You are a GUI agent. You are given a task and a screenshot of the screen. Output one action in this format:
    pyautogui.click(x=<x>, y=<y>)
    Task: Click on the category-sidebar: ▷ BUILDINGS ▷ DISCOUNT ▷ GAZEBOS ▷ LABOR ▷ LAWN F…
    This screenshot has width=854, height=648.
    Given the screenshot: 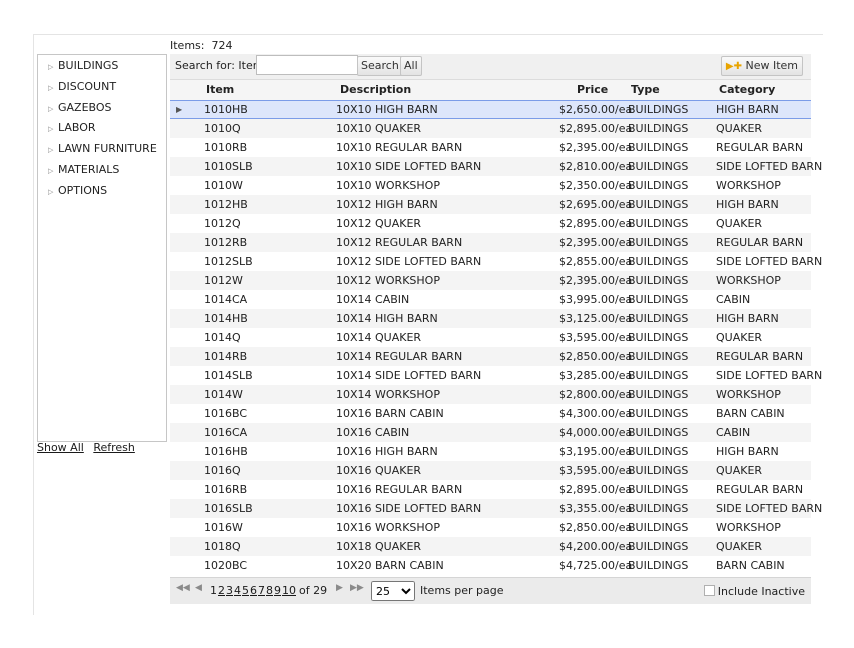 What is the action you would take?
    pyautogui.click(x=102, y=248)
    